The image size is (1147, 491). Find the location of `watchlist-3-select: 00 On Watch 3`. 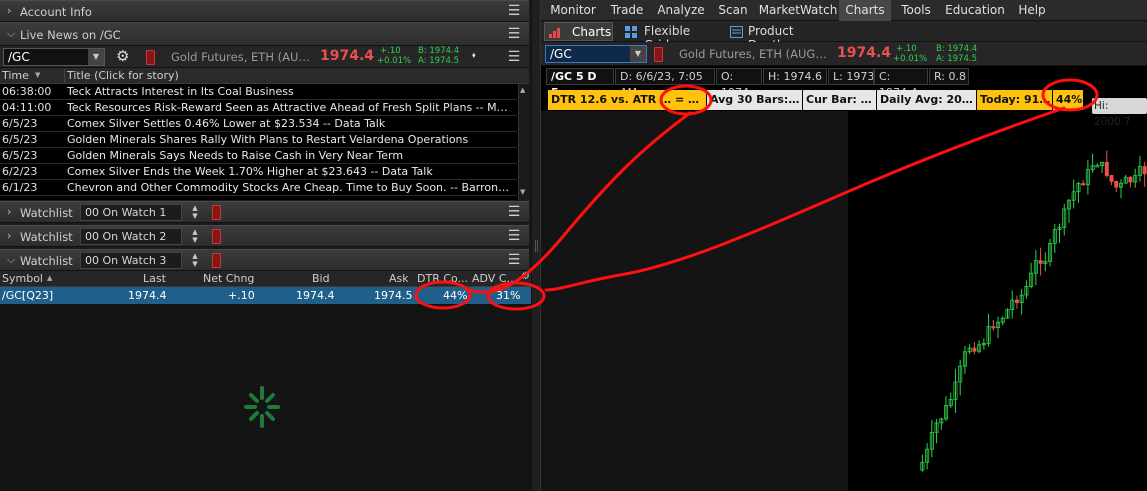

watchlist-3-select: 00 On Watch 3 is located at coordinates (131, 260).